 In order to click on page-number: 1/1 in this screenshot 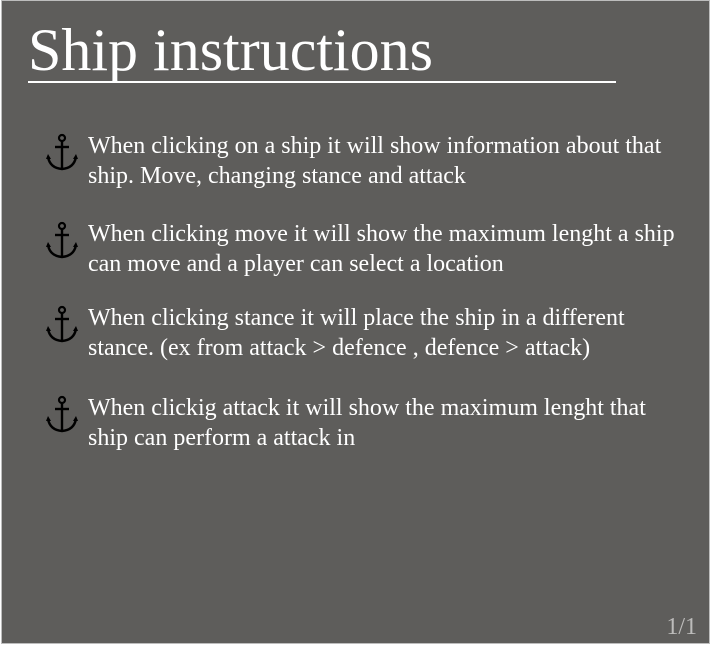, I will do `click(681, 627)`.